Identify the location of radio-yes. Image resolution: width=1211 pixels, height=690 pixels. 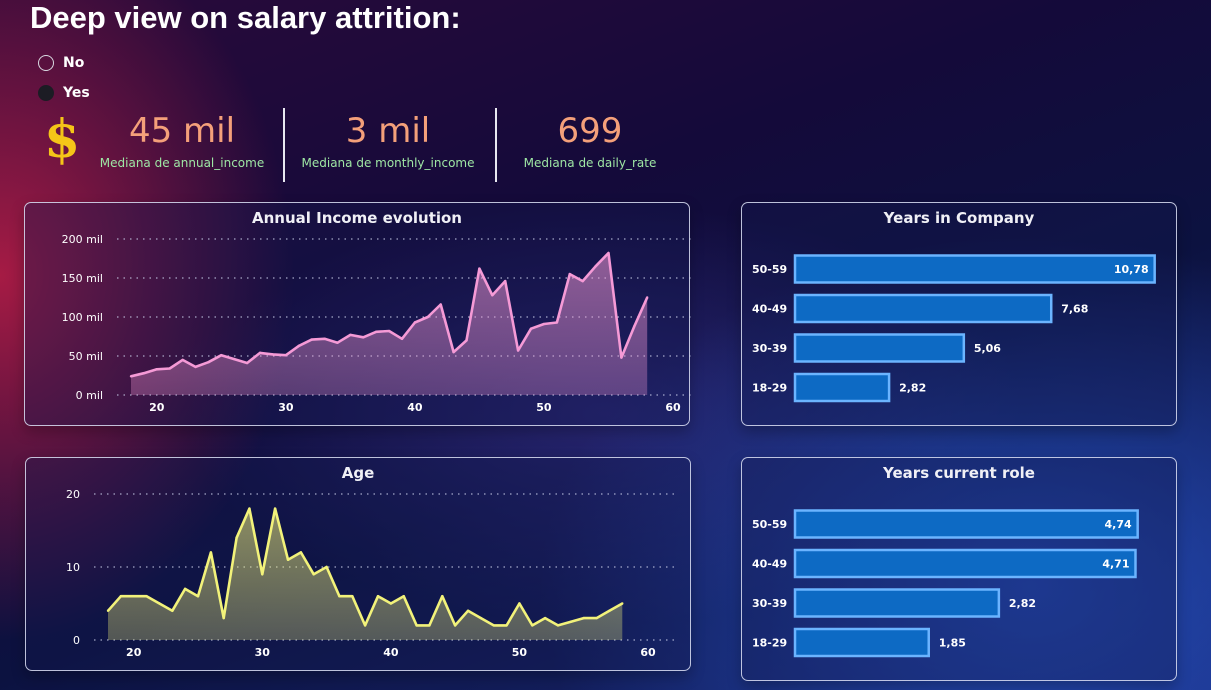
(46, 93).